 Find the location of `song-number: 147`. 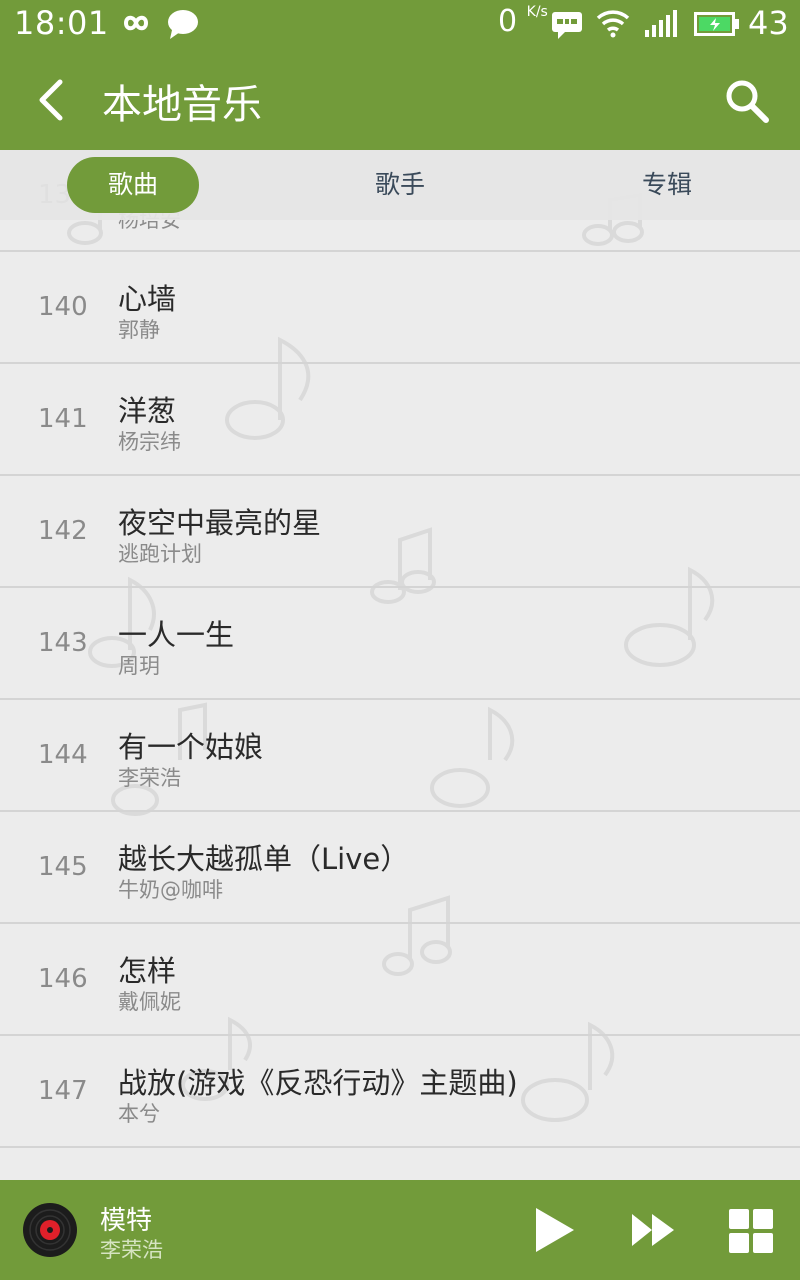

song-number: 147 is located at coordinates (63, 1091).